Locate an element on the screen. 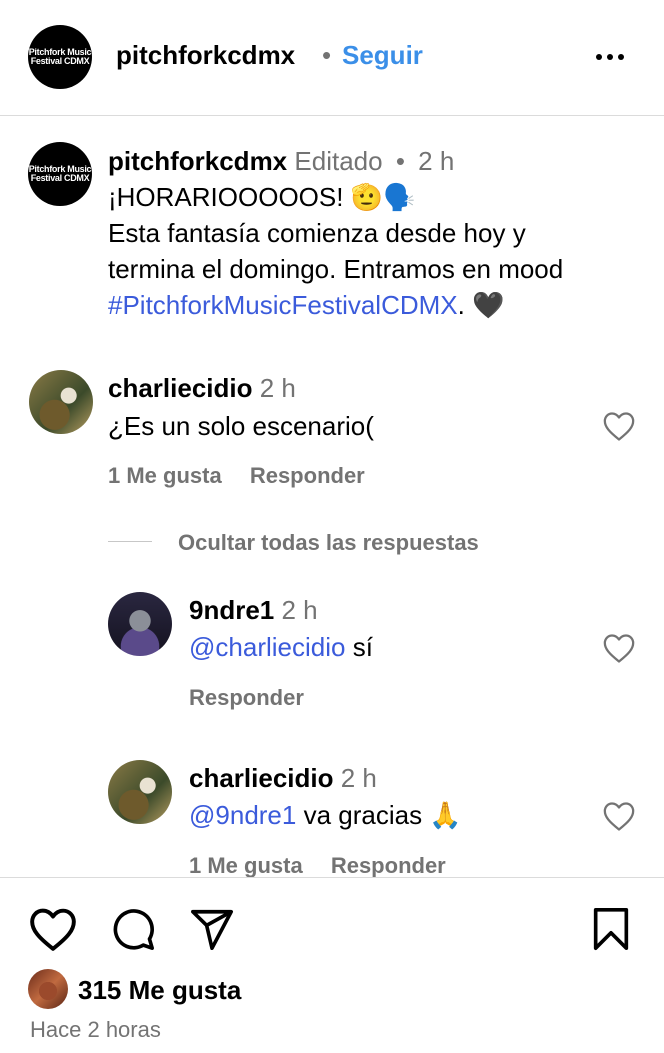 This screenshot has width=664, height=1053. reply-meta: Responder is located at coordinates (257, 698).